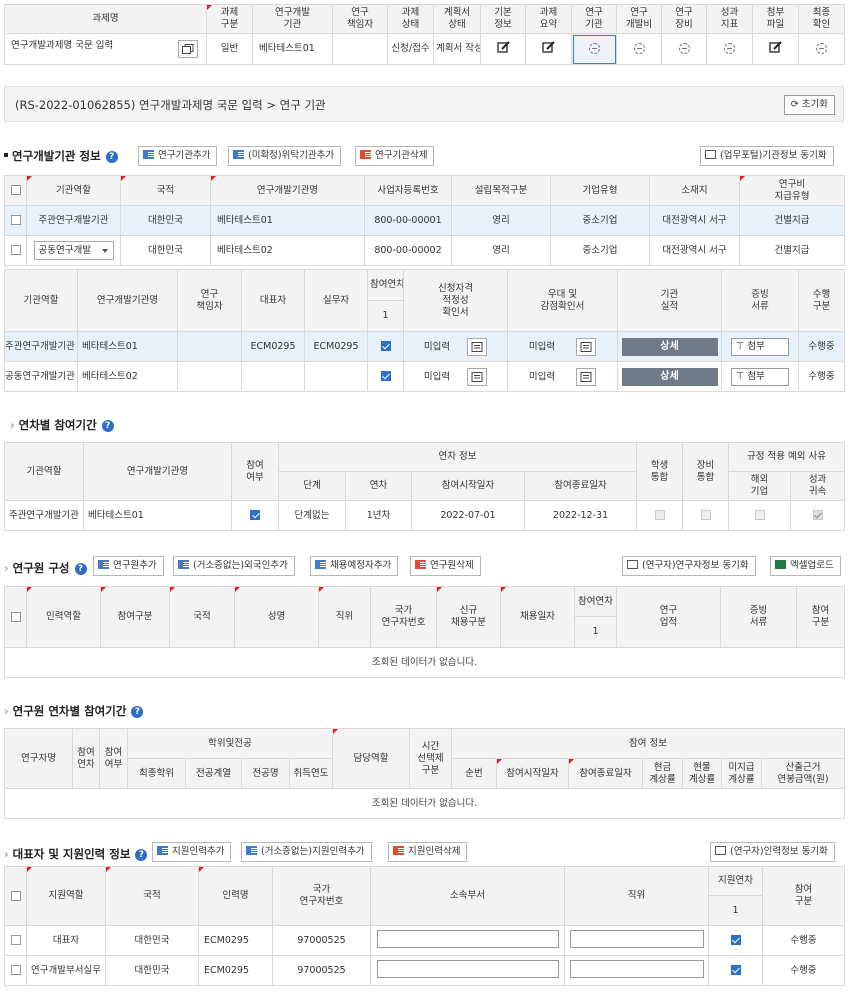 Image resolution: width=857 pixels, height=993 pixels. What do you see at coordinates (306, 852) in the screenshot?
I see `add-foreign-support-button: (거소증없는)지원인력추가` at bounding box center [306, 852].